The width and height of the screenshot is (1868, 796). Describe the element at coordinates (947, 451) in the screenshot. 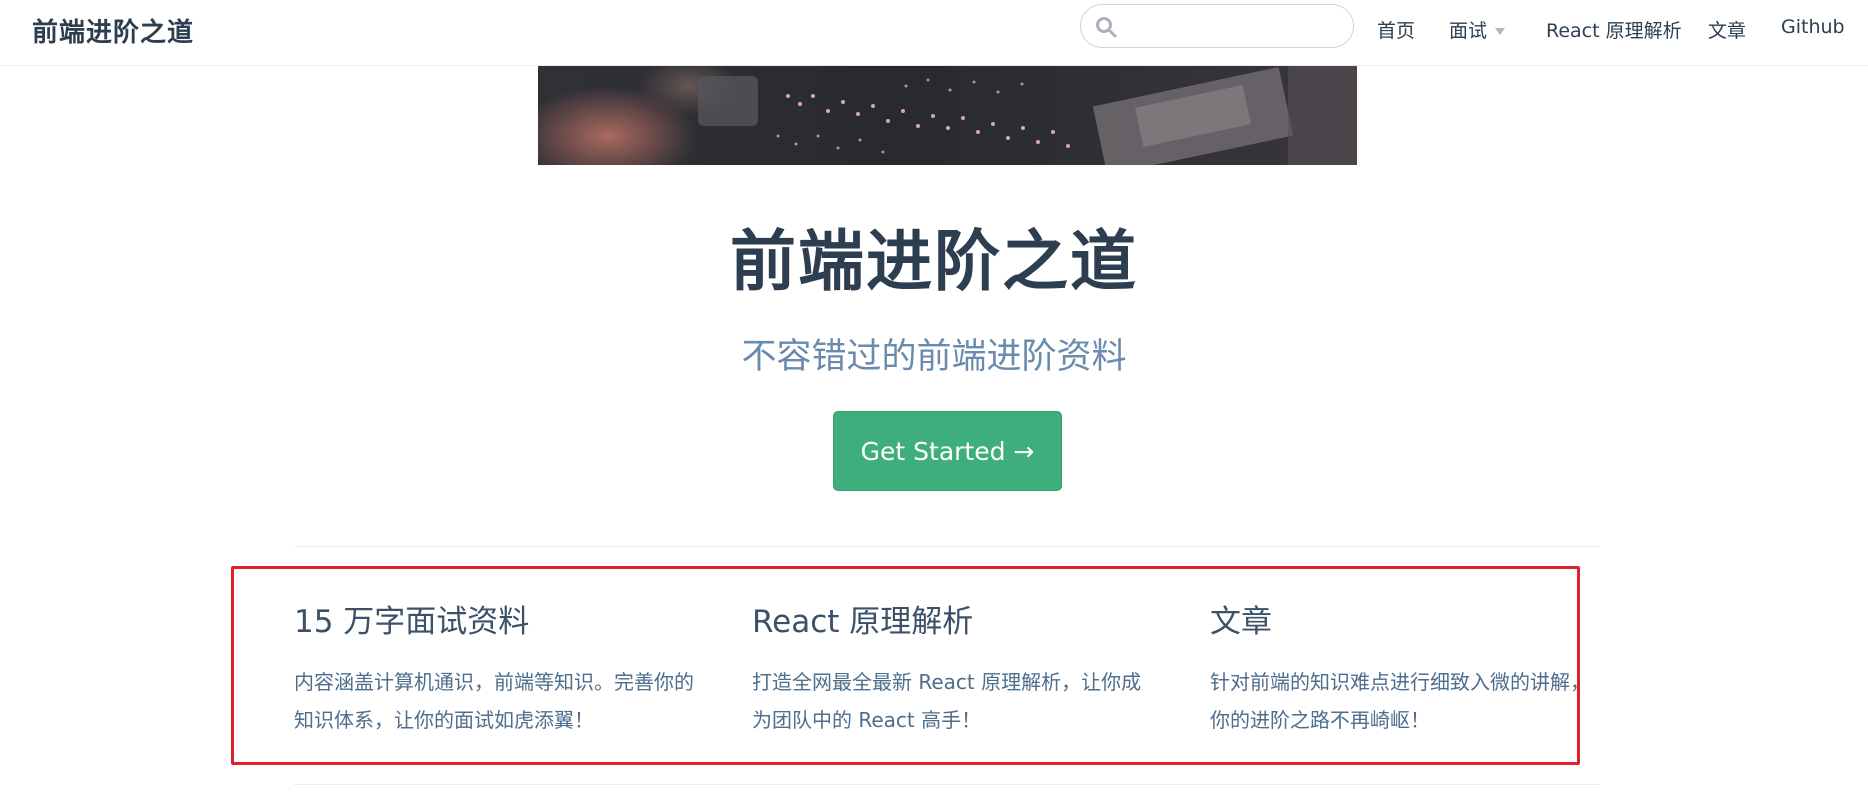

I see `get-started-button: Get Started →` at that location.